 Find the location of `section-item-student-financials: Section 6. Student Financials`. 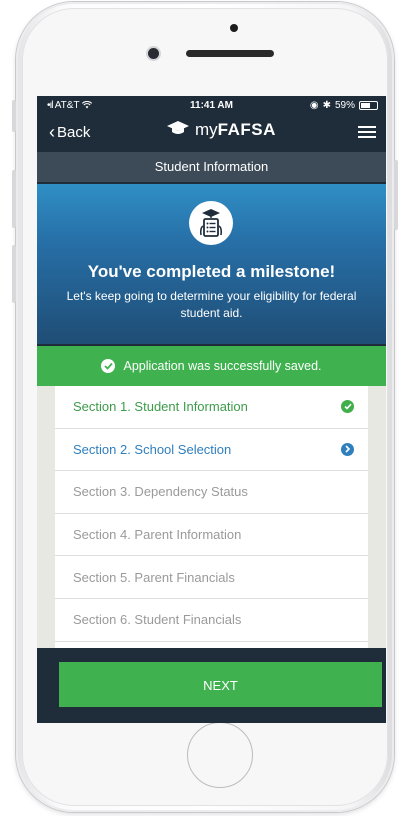

section-item-student-financials: Section 6. Student Financials is located at coordinates (211, 620).